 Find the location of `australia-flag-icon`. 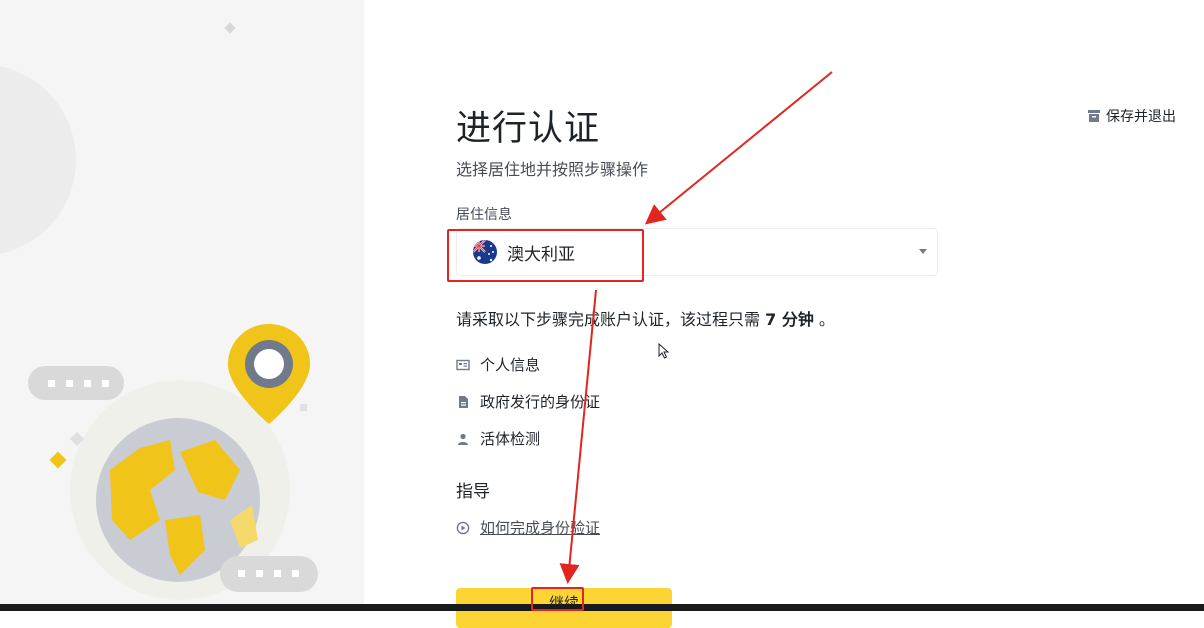

australia-flag-icon is located at coordinates (485, 252).